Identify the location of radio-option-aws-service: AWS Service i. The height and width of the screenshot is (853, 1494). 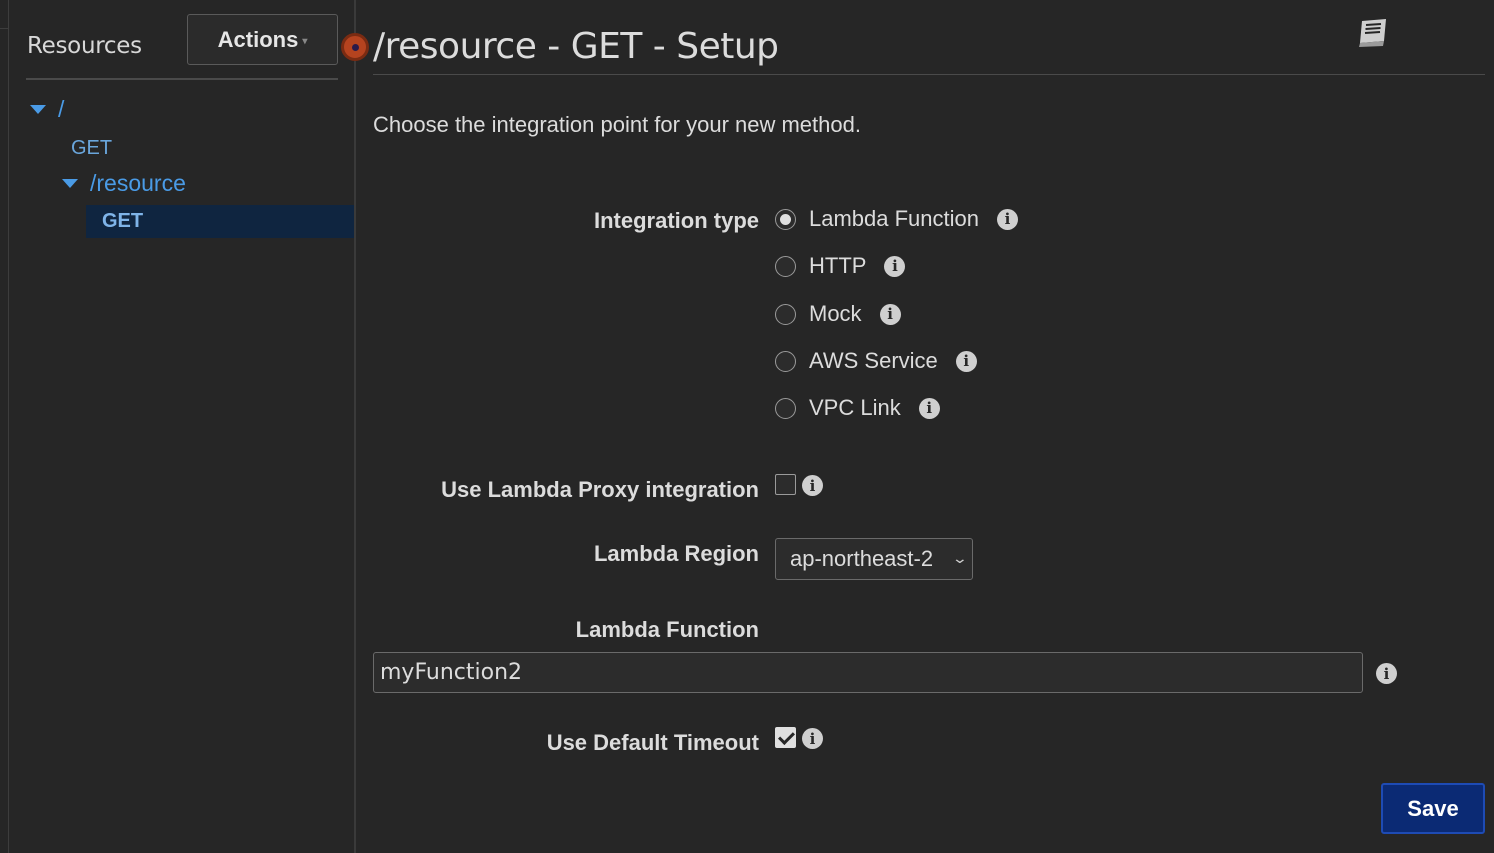
(876, 361).